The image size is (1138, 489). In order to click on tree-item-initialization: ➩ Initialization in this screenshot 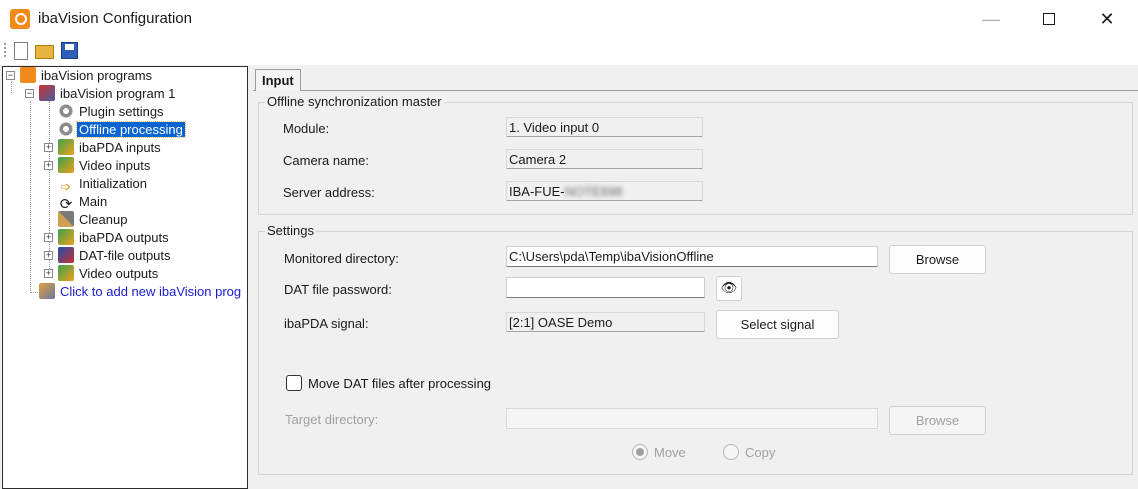, I will do `click(103, 184)`.